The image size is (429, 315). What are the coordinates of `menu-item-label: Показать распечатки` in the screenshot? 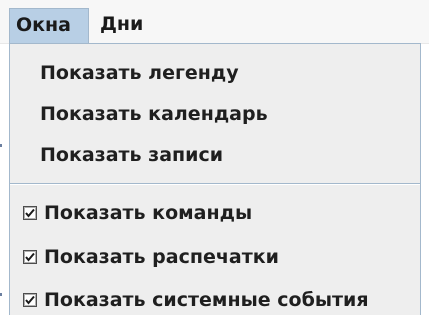 It's located at (161, 257).